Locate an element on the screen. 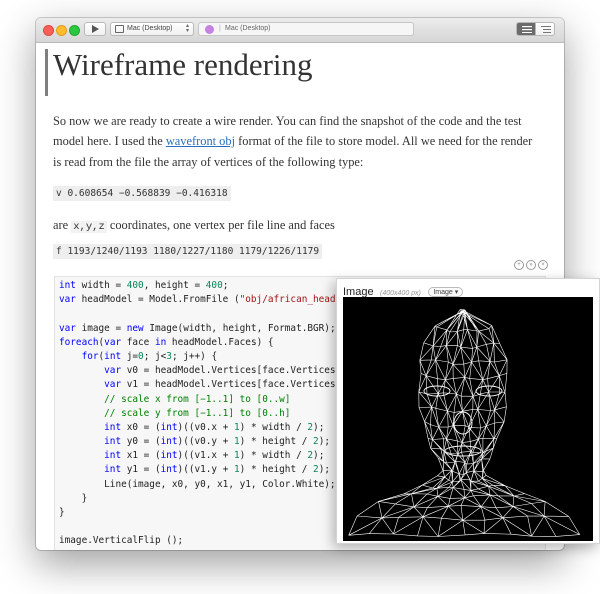  delete-cell-icon: × is located at coordinates (543, 265).